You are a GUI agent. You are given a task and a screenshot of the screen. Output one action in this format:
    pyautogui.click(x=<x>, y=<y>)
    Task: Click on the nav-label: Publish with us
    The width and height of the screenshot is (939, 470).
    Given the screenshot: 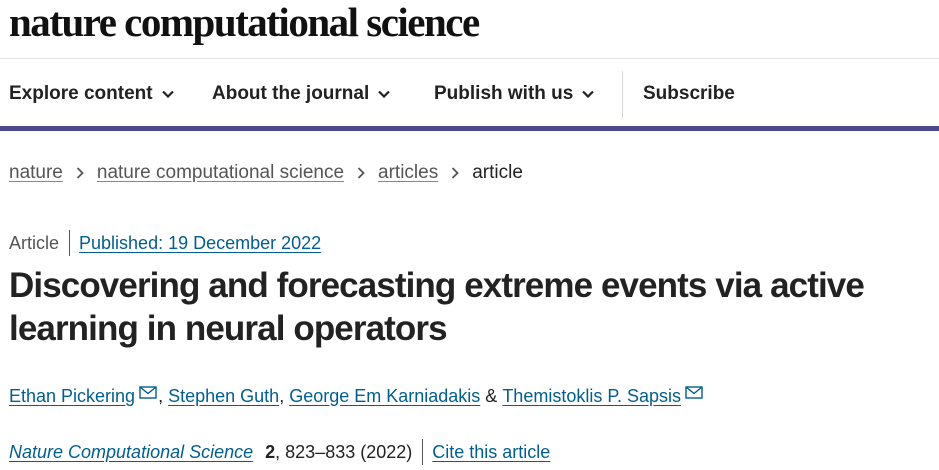 What is the action you would take?
    pyautogui.click(x=504, y=93)
    